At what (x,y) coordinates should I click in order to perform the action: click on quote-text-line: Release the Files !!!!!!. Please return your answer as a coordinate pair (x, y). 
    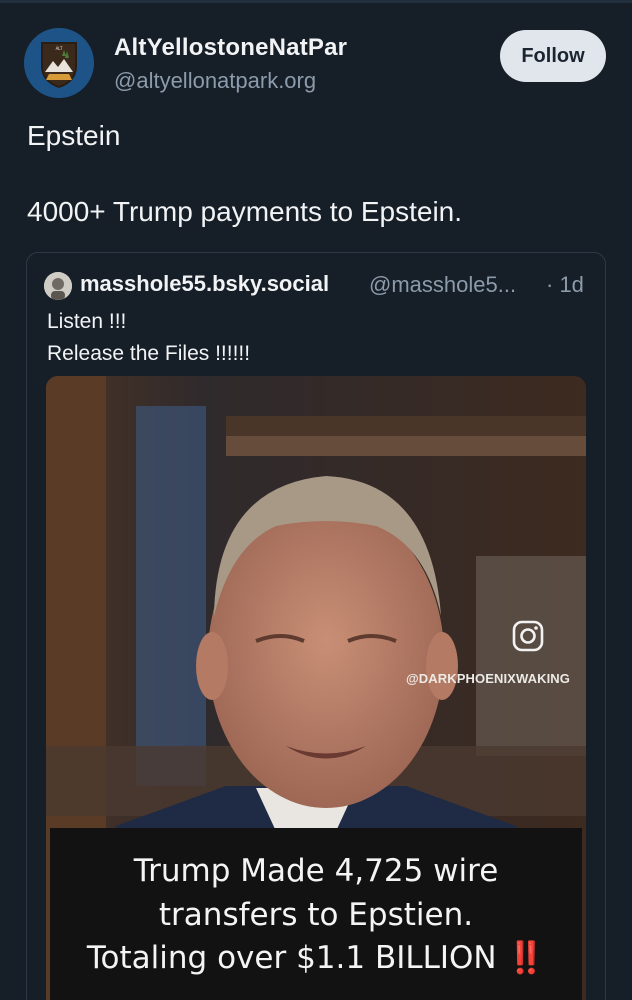
    Looking at the image, I should click on (149, 353).